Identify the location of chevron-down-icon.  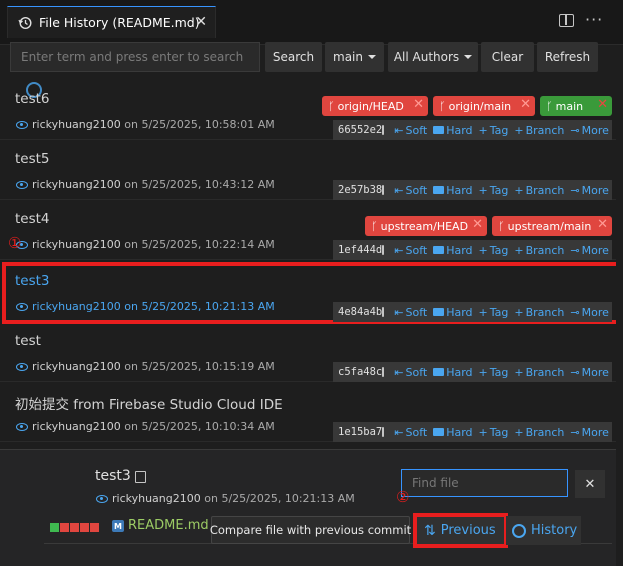
(371, 57).